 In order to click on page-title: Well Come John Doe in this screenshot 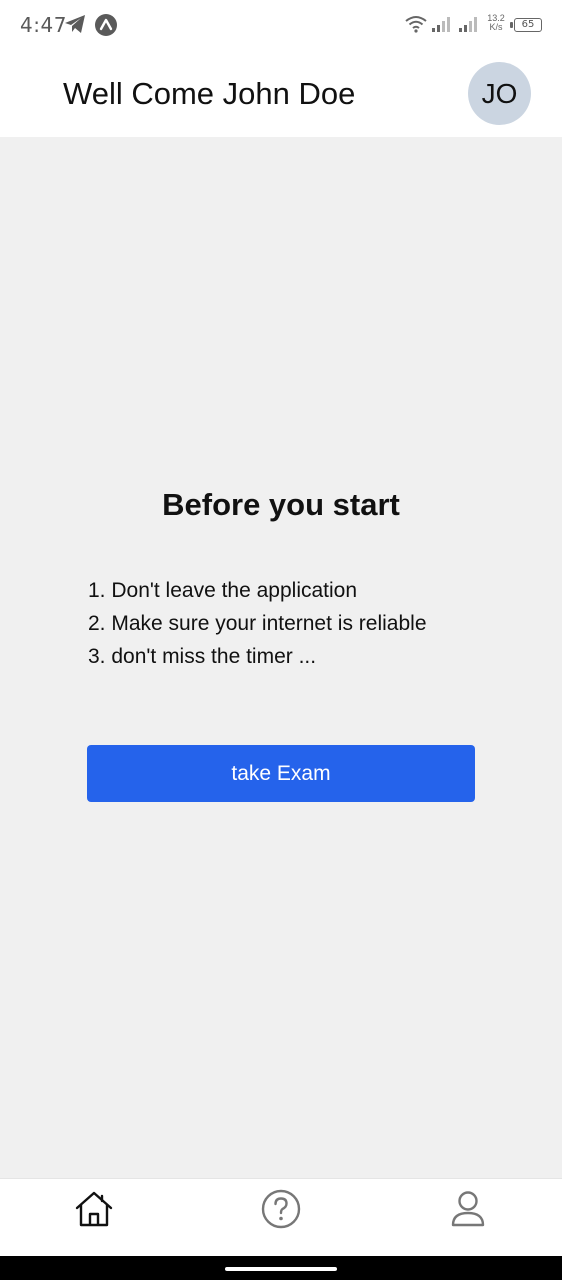, I will do `click(209, 93)`.